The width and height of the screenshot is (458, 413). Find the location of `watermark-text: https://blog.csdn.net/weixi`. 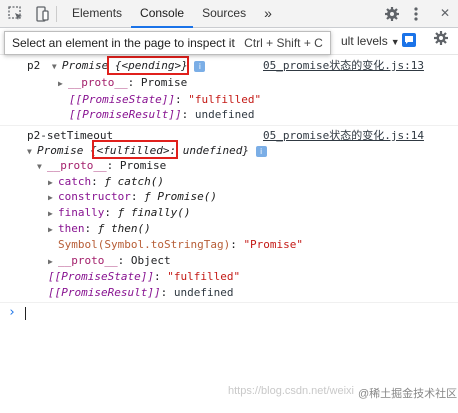

watermark-text: https://blog.csdn.net/weixi is located at coordinates (291, 391).